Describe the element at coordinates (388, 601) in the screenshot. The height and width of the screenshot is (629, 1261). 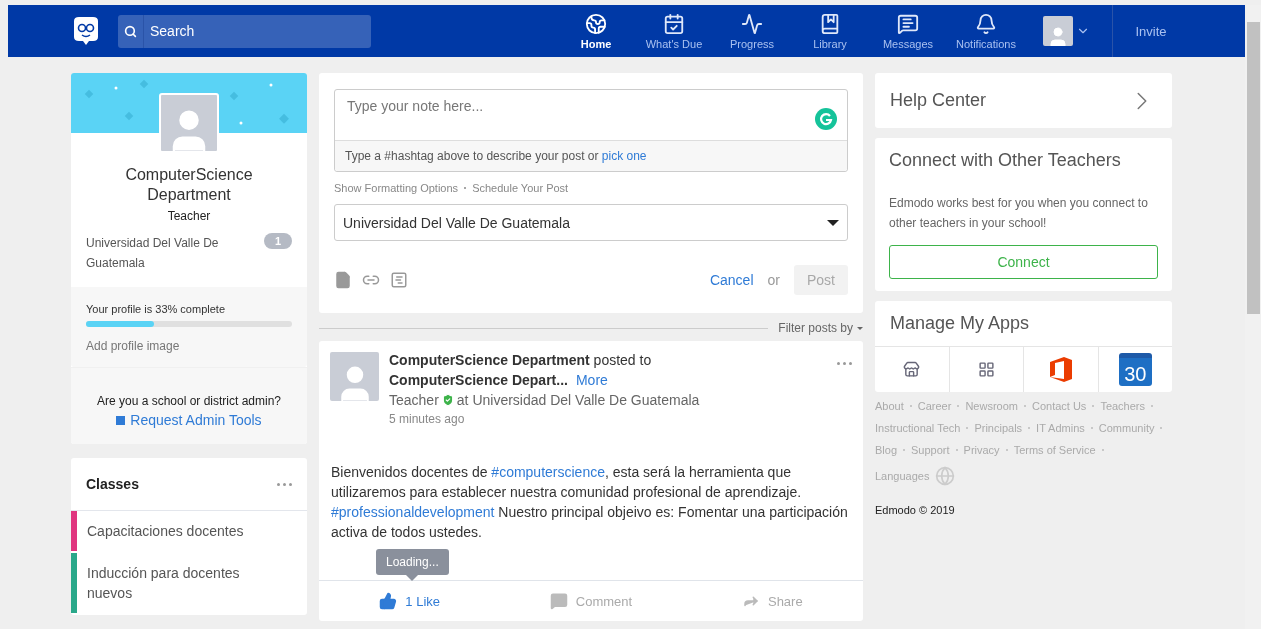
I see `thumbs-up-icon` at that location.